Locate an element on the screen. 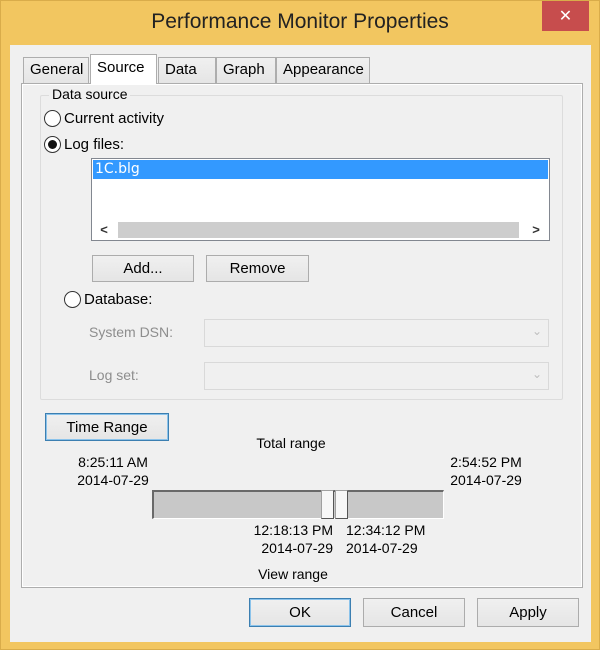 This screenshot has height=650, width=600. title-bar: Performance Monitor Properties ✕ is located at coordinates (300, 23).